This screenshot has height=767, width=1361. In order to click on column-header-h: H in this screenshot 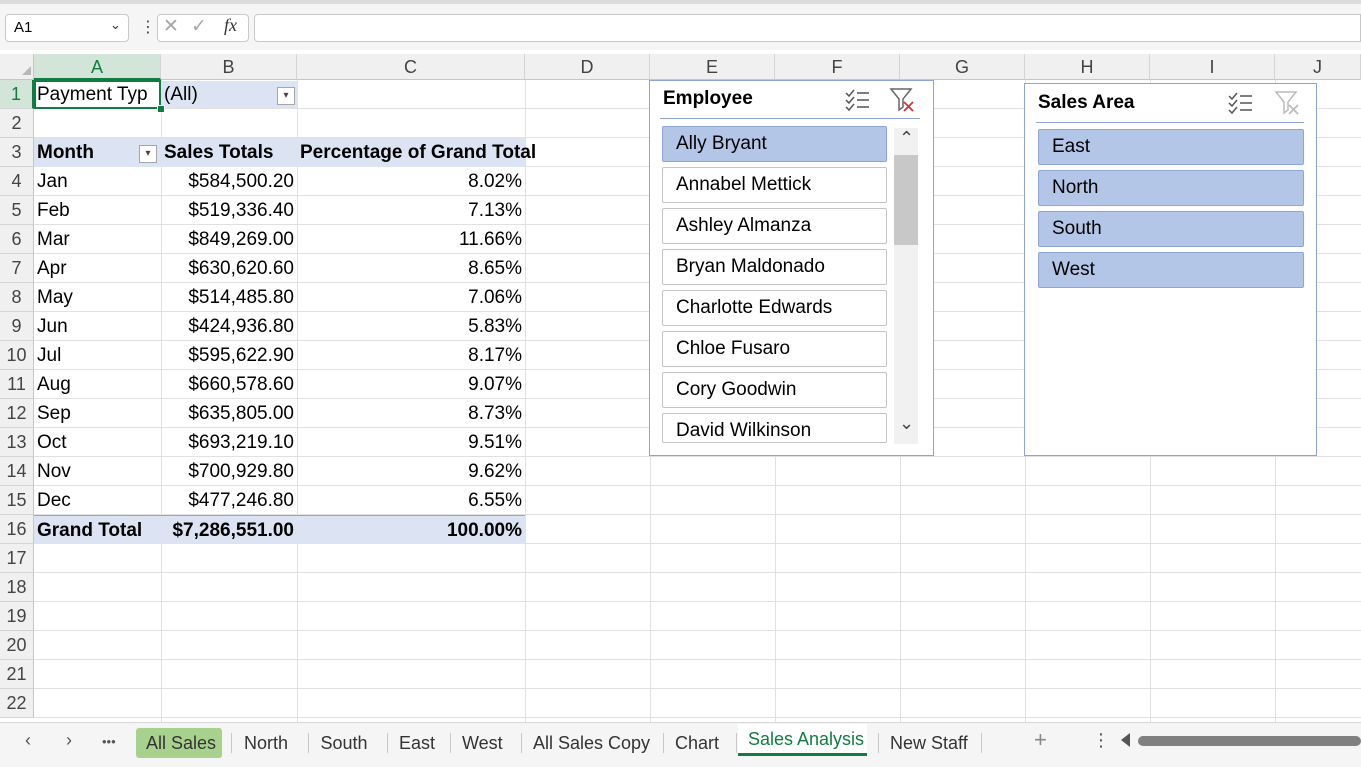, I will do `click(1087, 67)`.